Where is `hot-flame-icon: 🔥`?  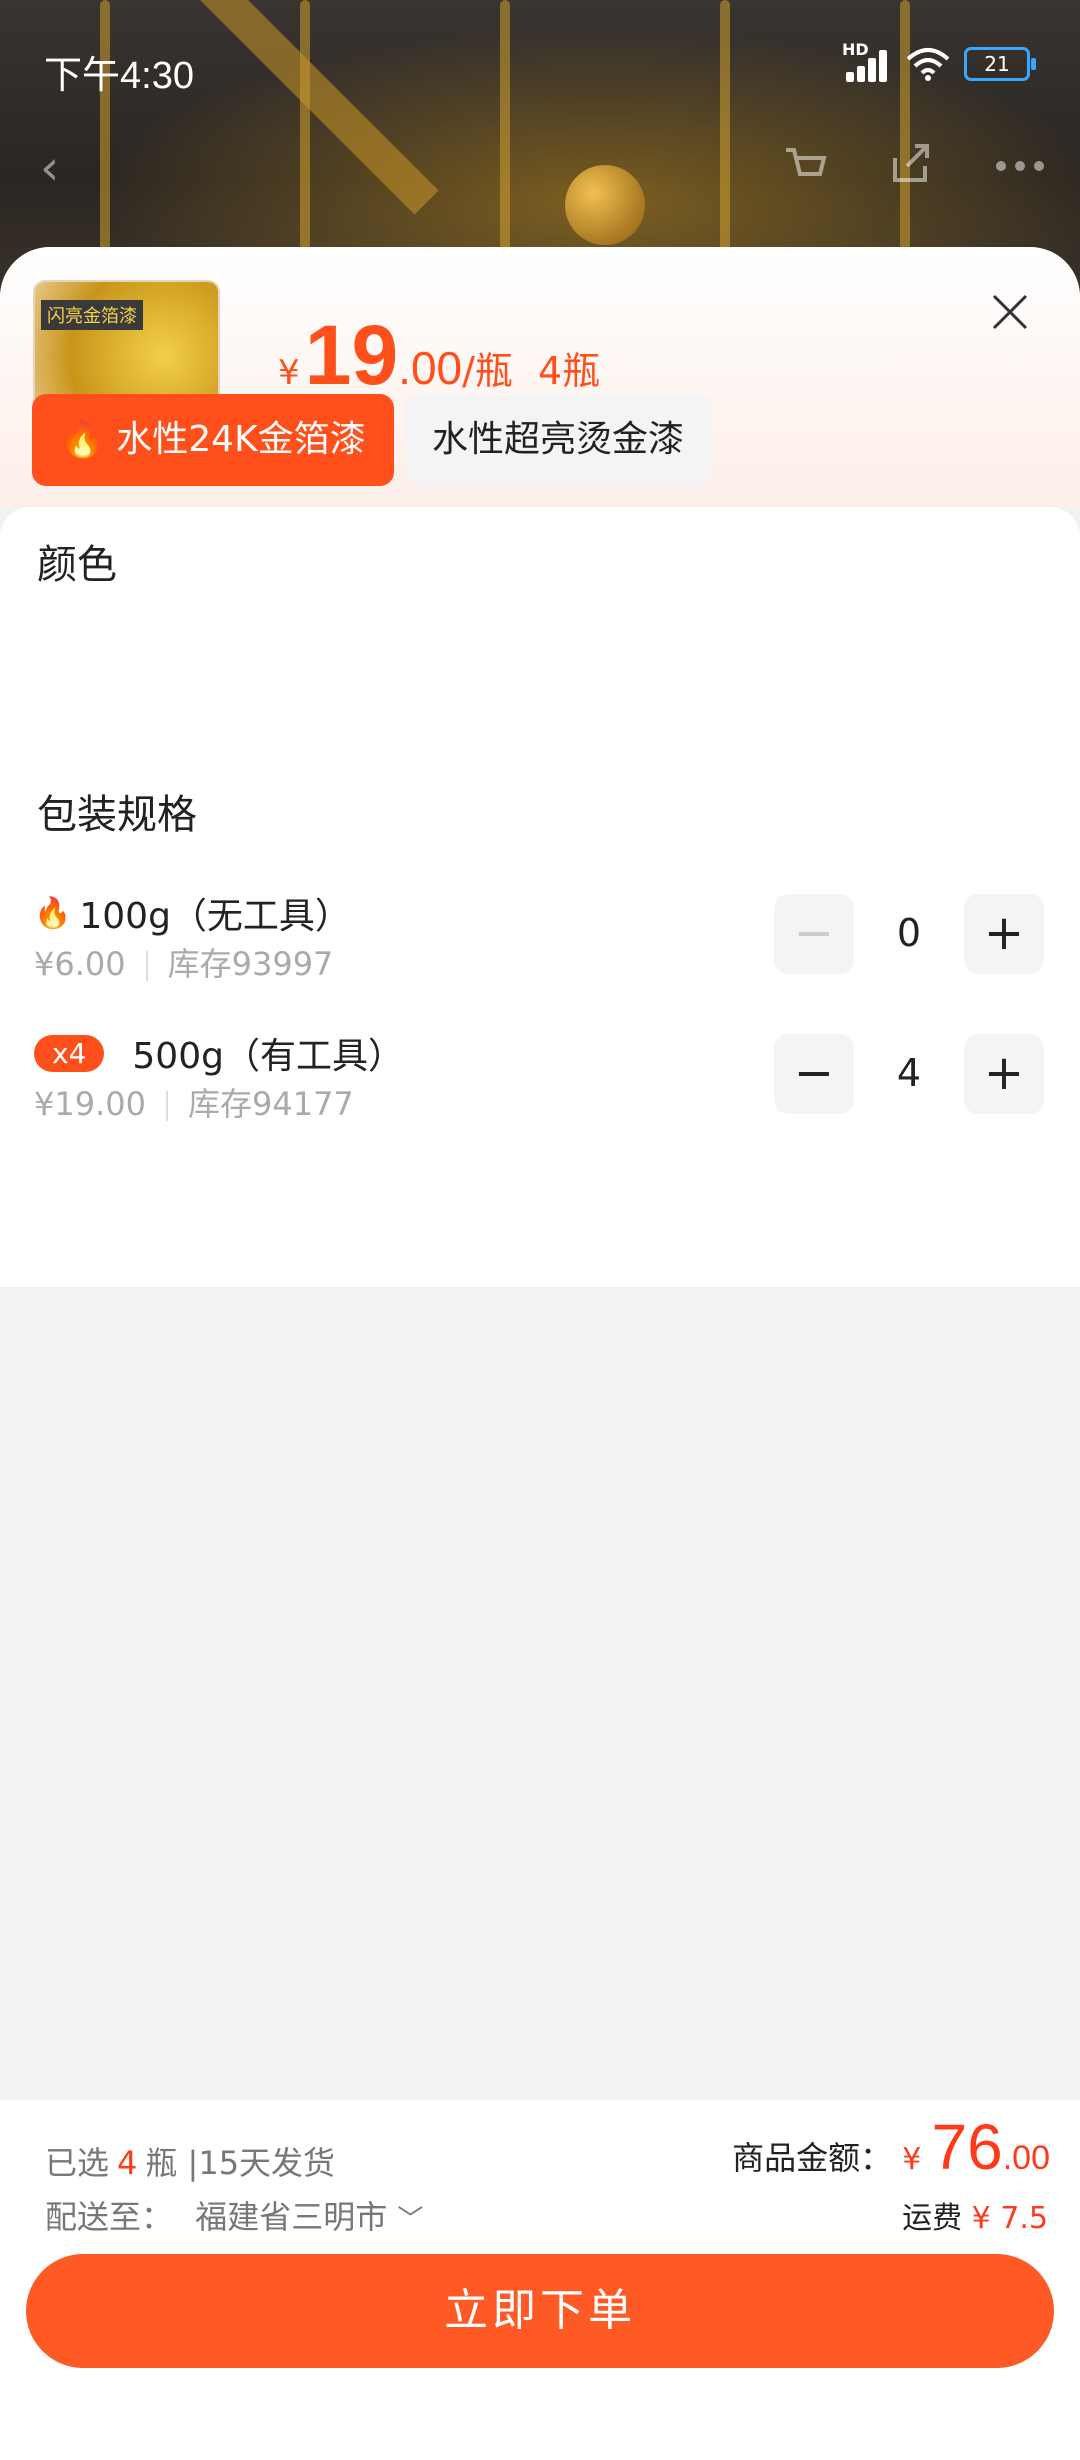 hot-flame-icon: 🔥 is located at coordinates (53, 913).